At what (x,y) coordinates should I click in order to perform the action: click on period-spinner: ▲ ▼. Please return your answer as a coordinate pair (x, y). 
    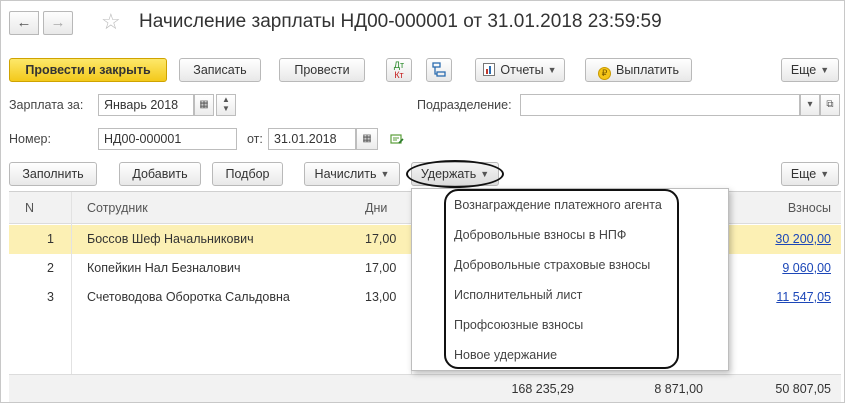
    Looking at the image, I should click on (226, 105).